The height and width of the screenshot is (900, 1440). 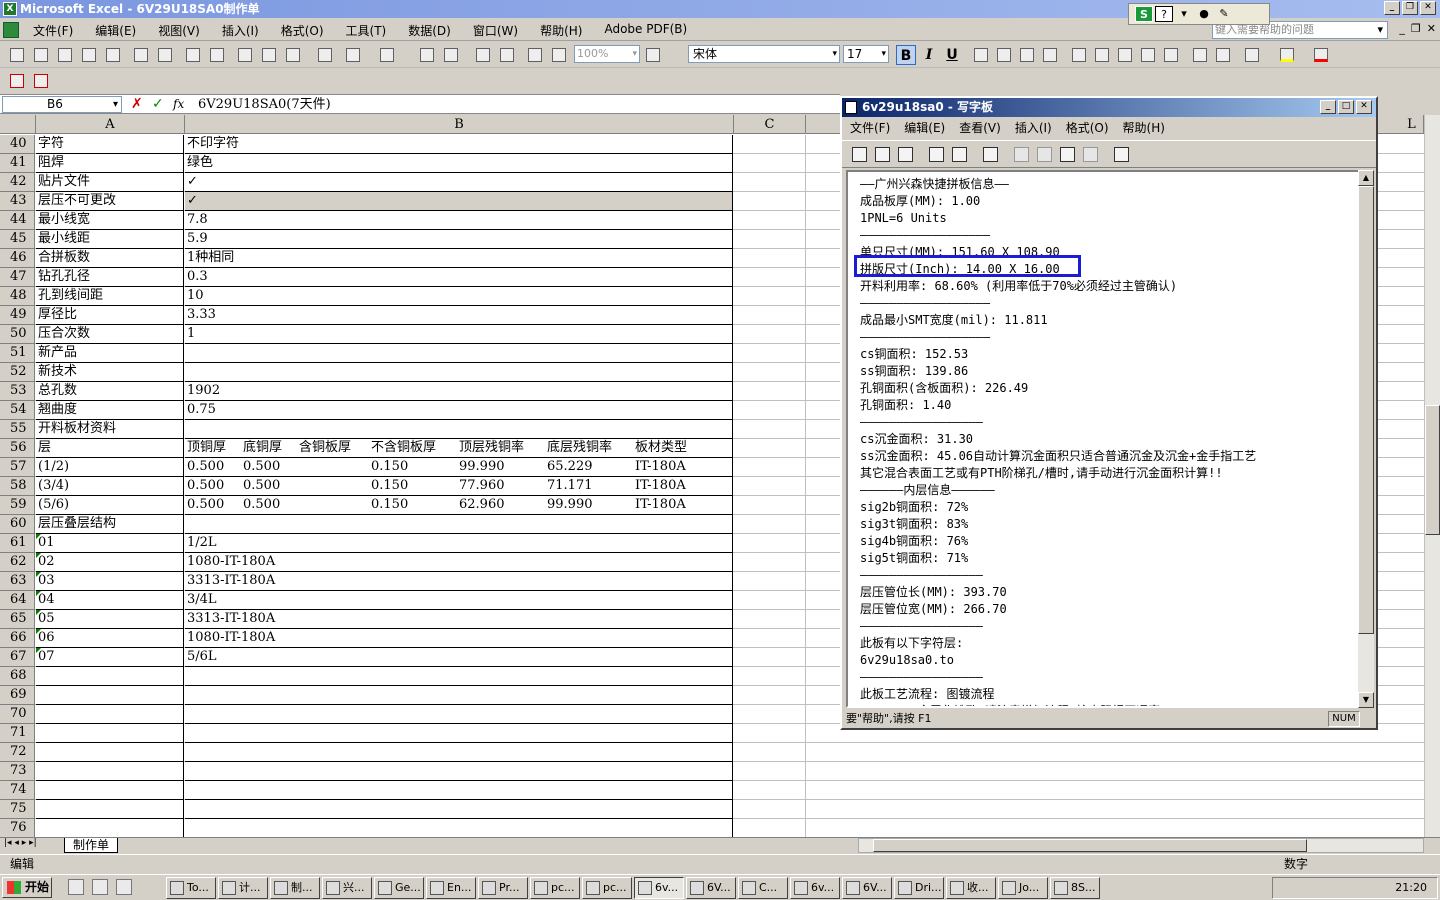 What do you see at coordinates (459, 486) in the screenshot?
I see `cell-b: 0.500 0.500 0.150 77.960 71.171 IT-180A` at bounding box center [459, 486].